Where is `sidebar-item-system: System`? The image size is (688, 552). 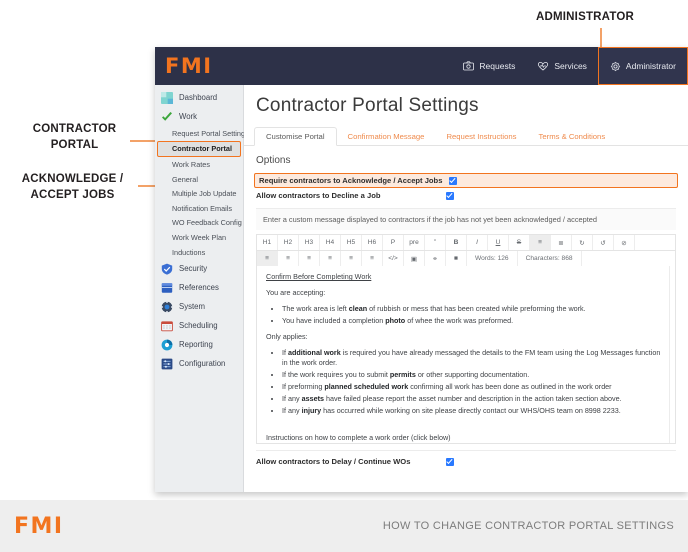 sidebar-item-system: System is located at coordinates (199, 306).